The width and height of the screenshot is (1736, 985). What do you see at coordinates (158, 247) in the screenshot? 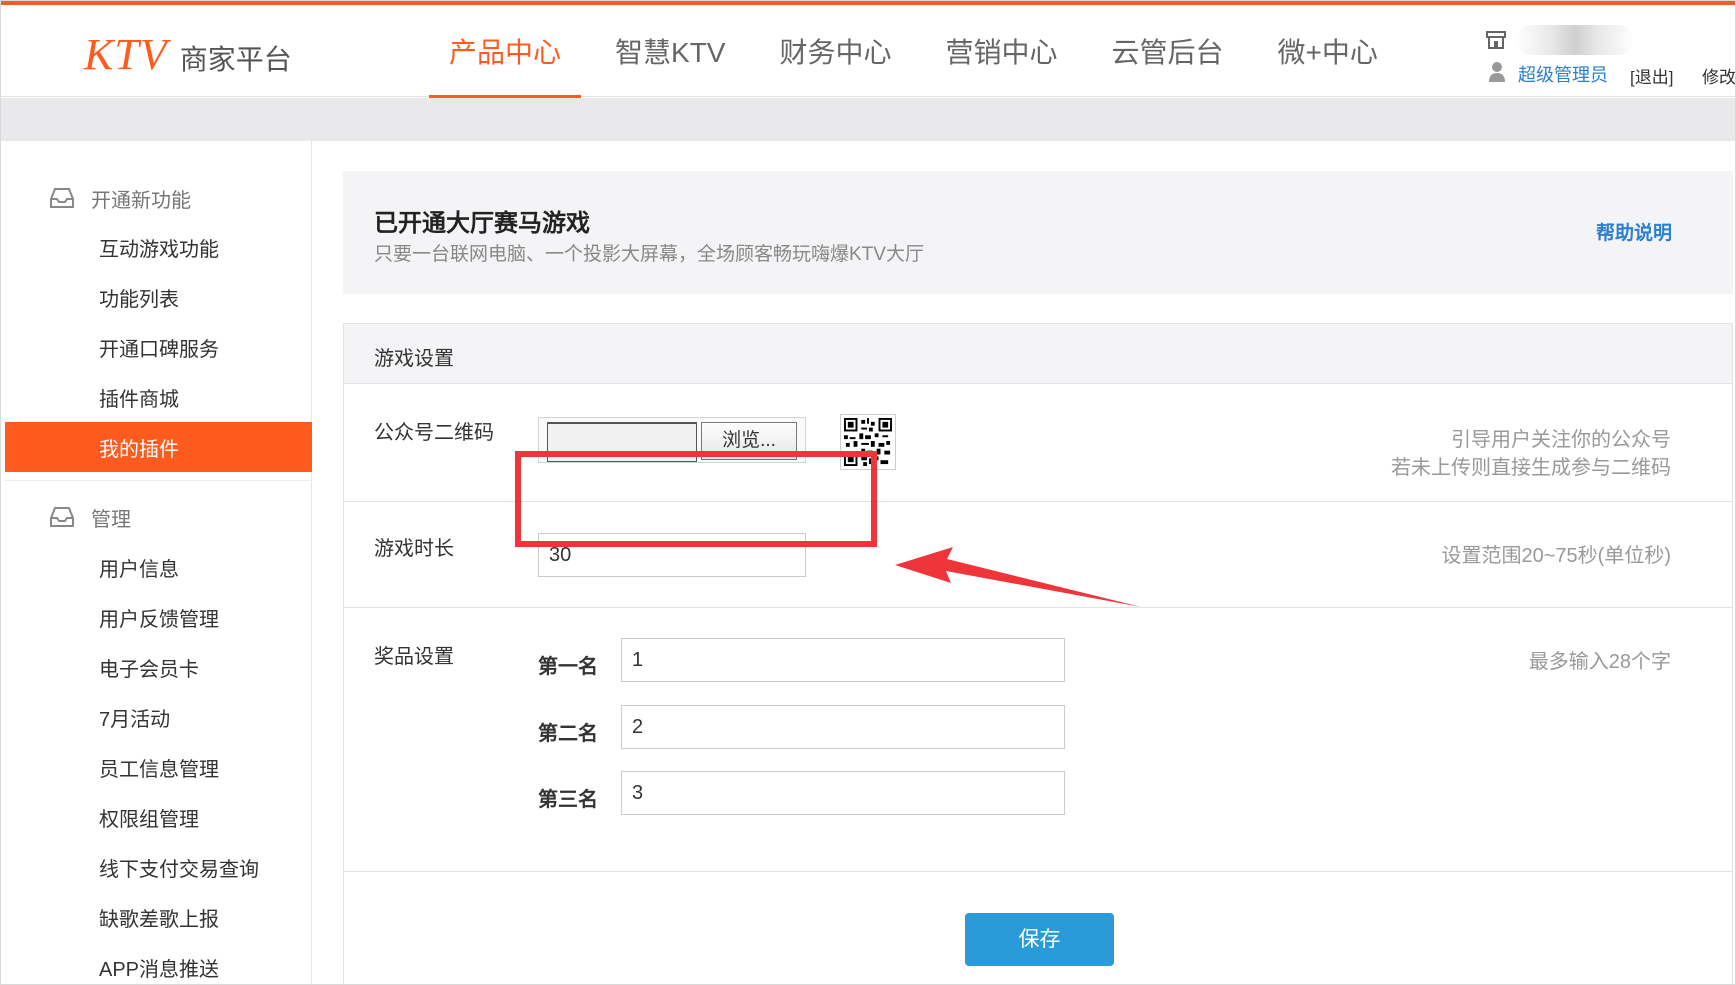
I see `sidebar-item-interactive-games: 互动游戏功能` at bounding box center [158, 247].